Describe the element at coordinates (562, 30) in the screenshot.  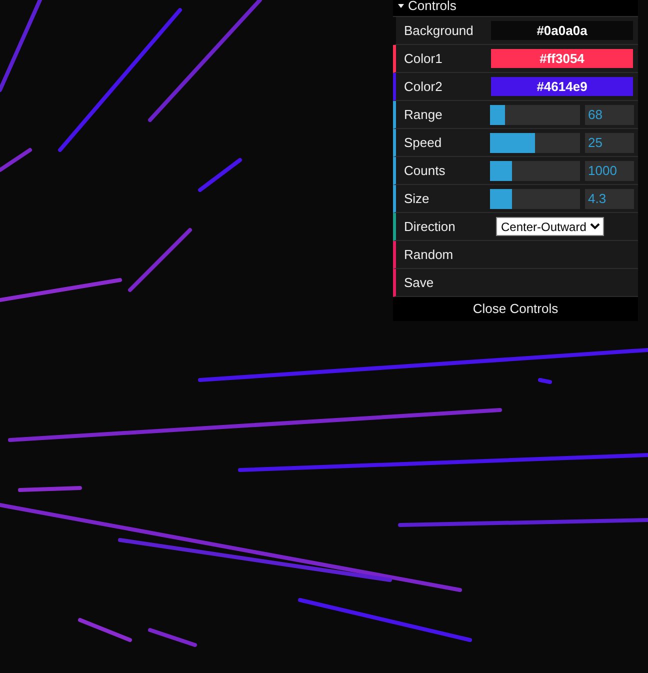
I see `color-swatch: #0a0a0a` at that location.